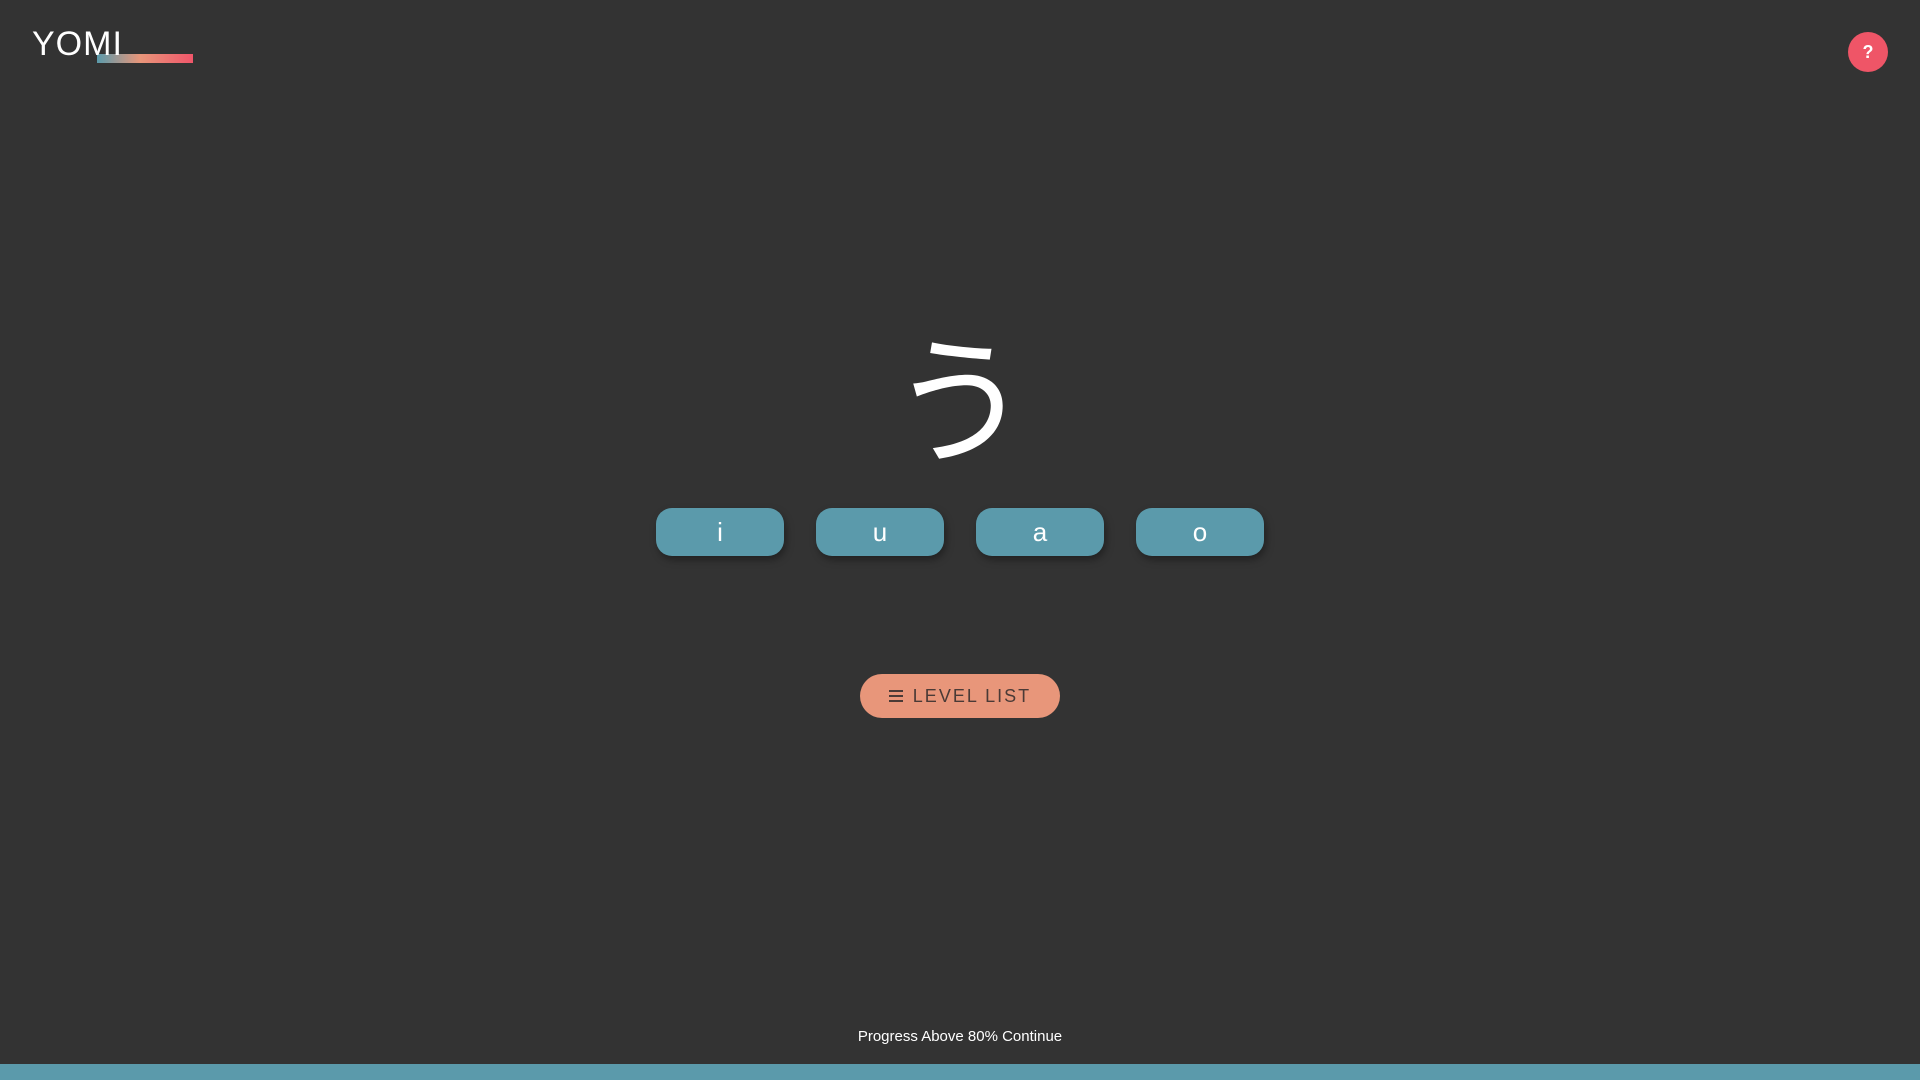 The width and height of the screenshot is (1920, 1080). I want to click on option-button-1: i, so click(720, 532).